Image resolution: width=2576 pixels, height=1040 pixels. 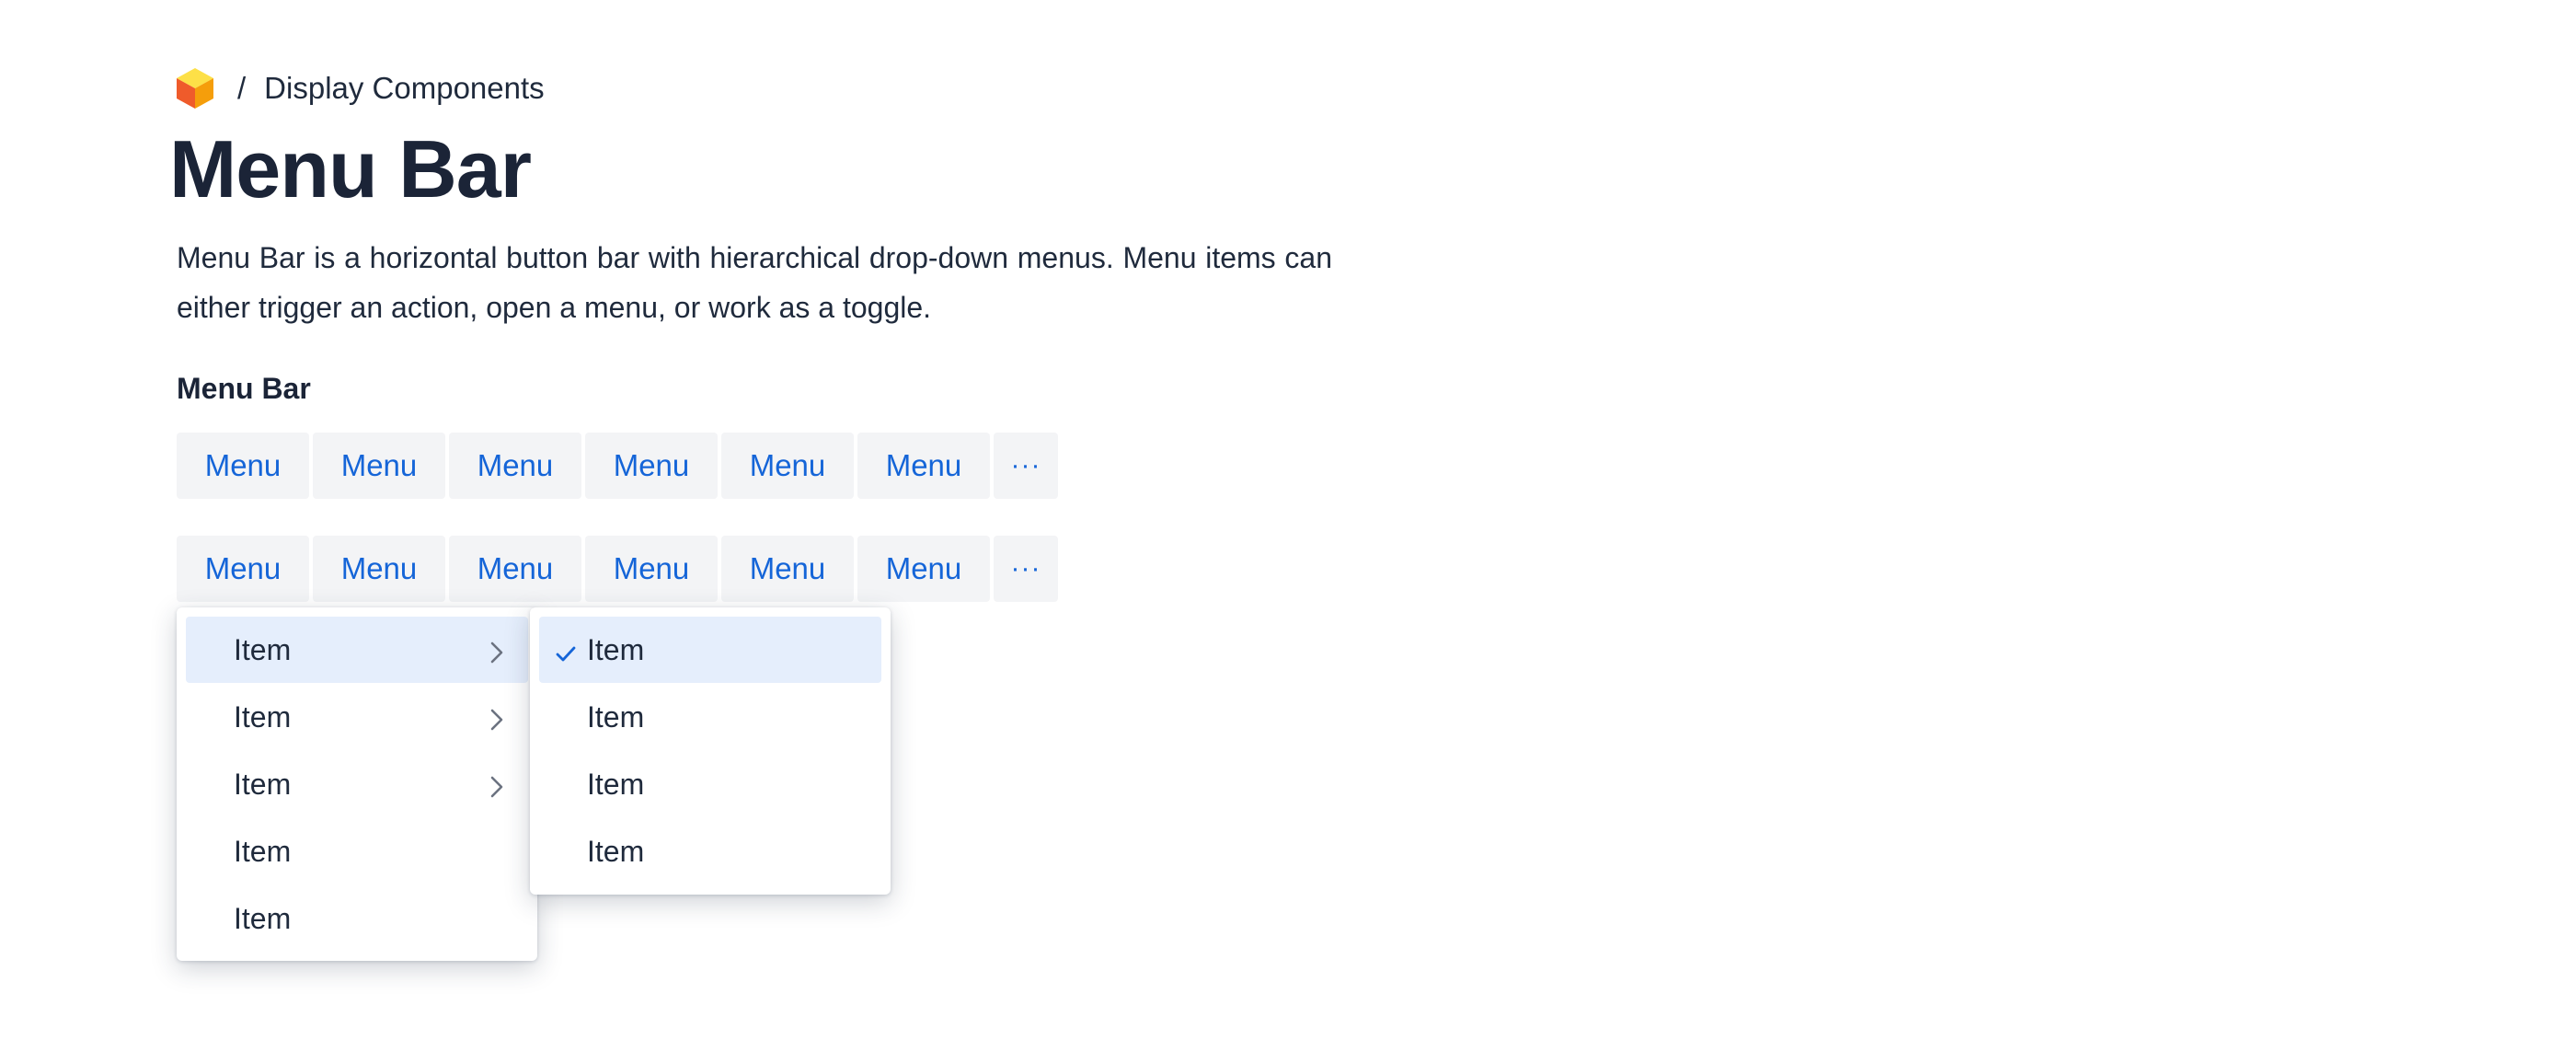 I want to click on breadcrumb-link: Display Components, so click(x=404, y=88).